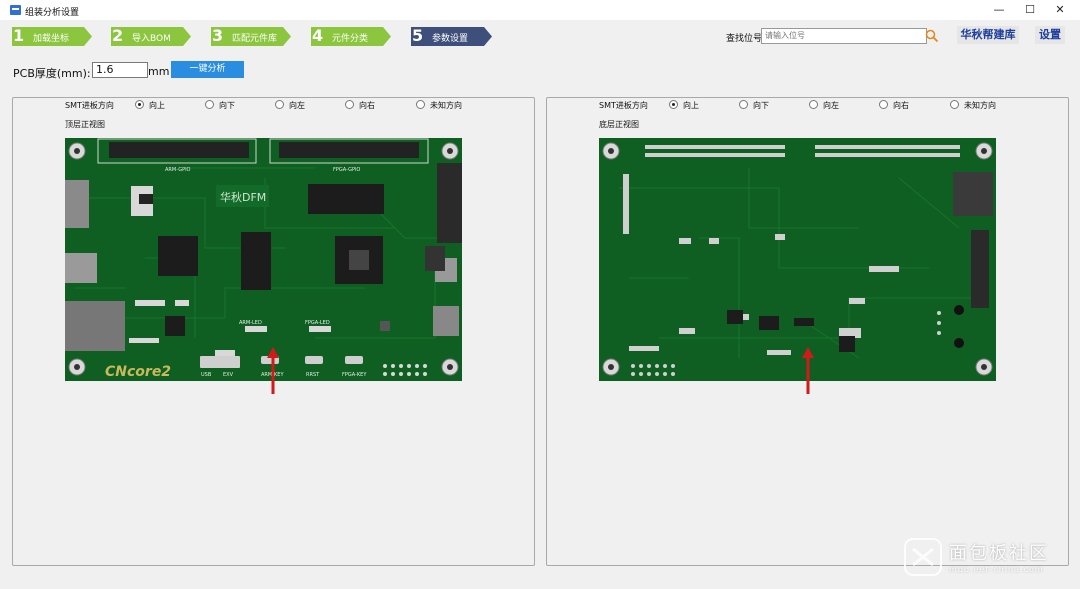 Image resolution: width=1080 pixels, height=589 pixels. What do you see at coordinates (318, 35) in the screenshot?
I see `step-number: 4` at bounding box center [318, 35].